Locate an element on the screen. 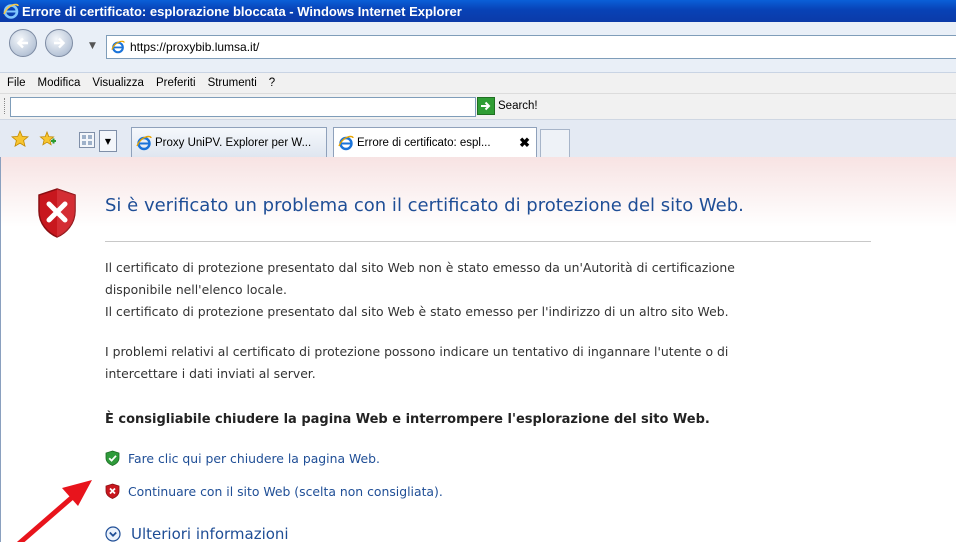 The width and height of the screenshot is (956, 543). history-dropdown-icon: ▼ is located at coordinates (92, 46).